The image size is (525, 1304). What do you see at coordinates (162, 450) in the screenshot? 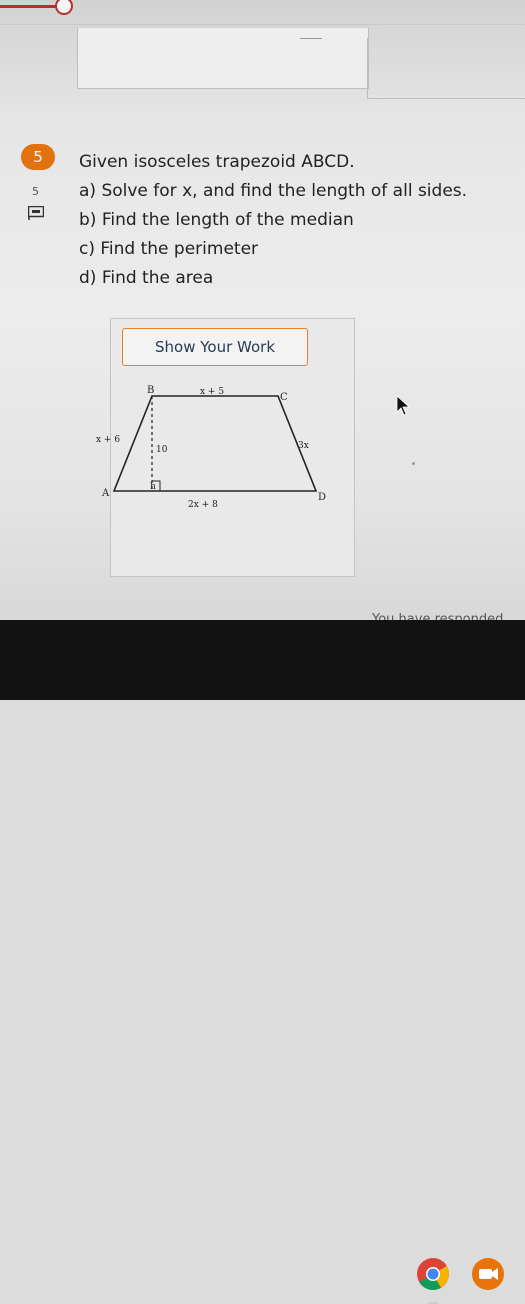
I see `height-label: 10` at bounding box center [162, 450].